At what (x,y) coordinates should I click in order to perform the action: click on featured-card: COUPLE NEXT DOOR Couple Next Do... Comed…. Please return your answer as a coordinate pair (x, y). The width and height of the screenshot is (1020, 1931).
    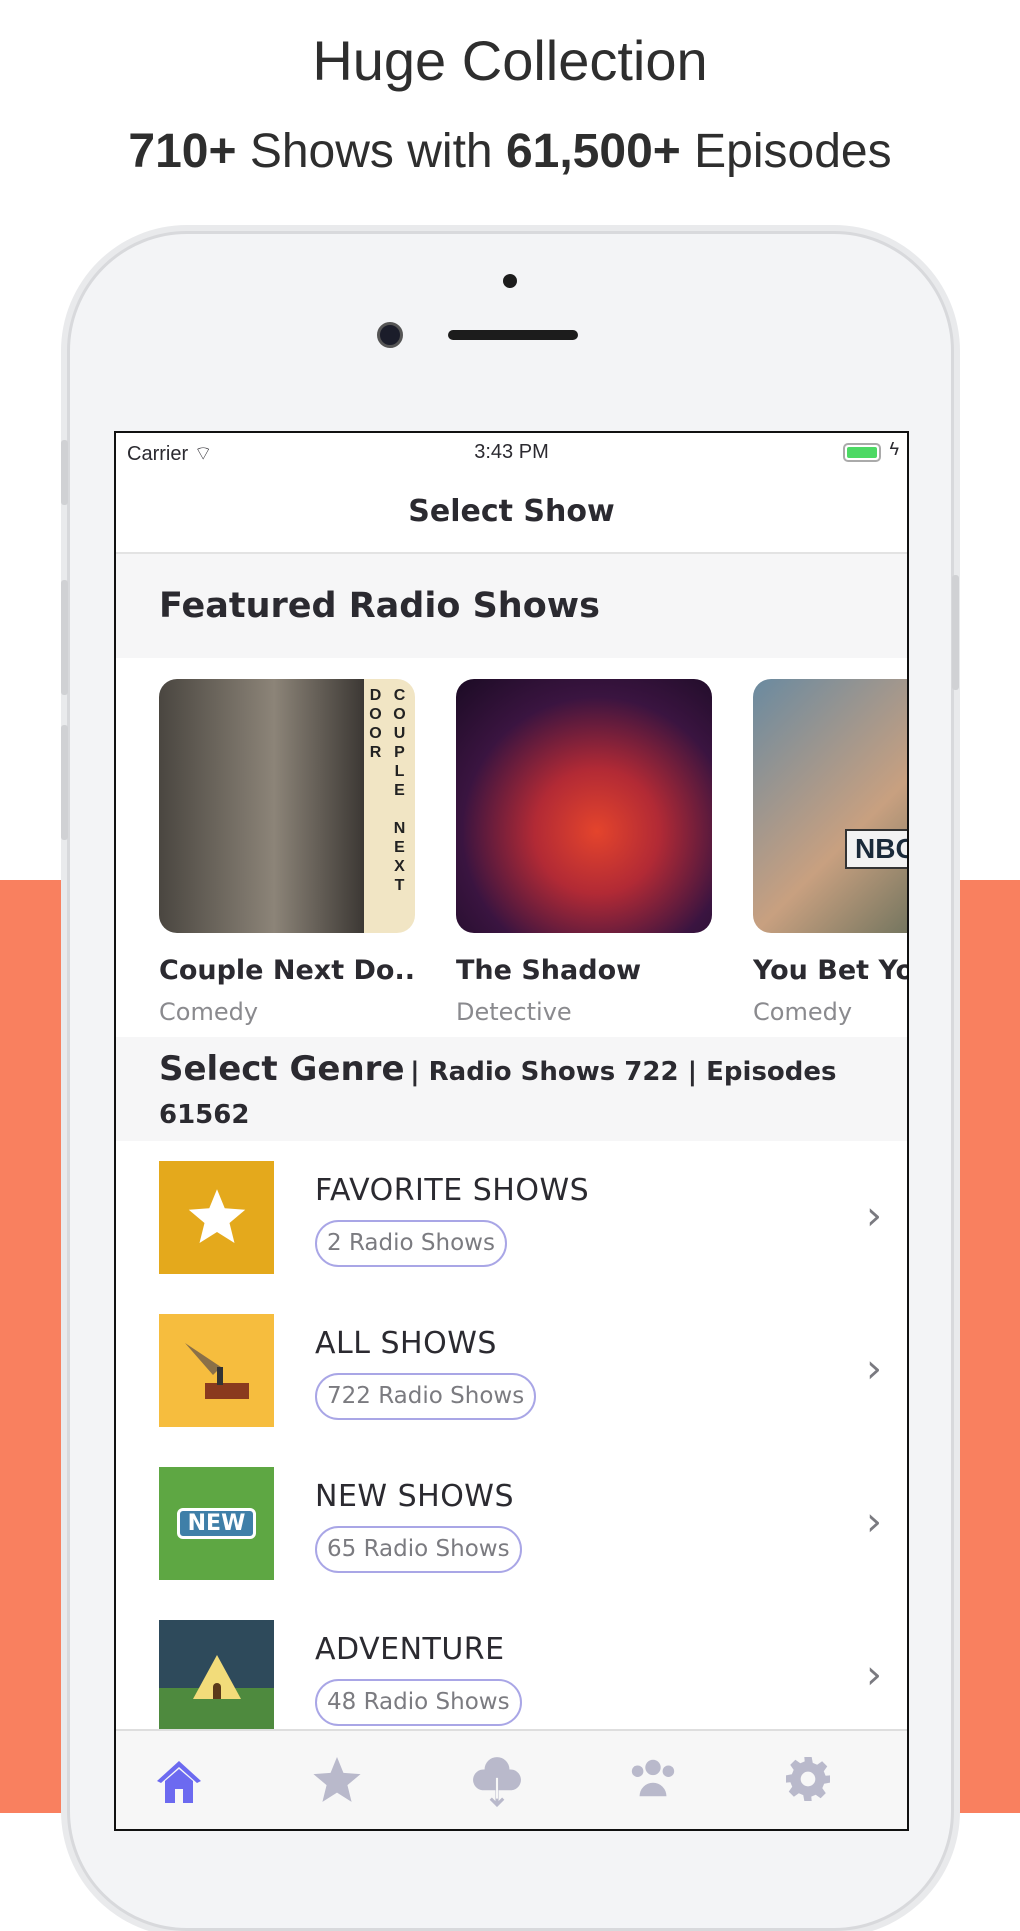
    Looking at the image, I should click on (287, 852).